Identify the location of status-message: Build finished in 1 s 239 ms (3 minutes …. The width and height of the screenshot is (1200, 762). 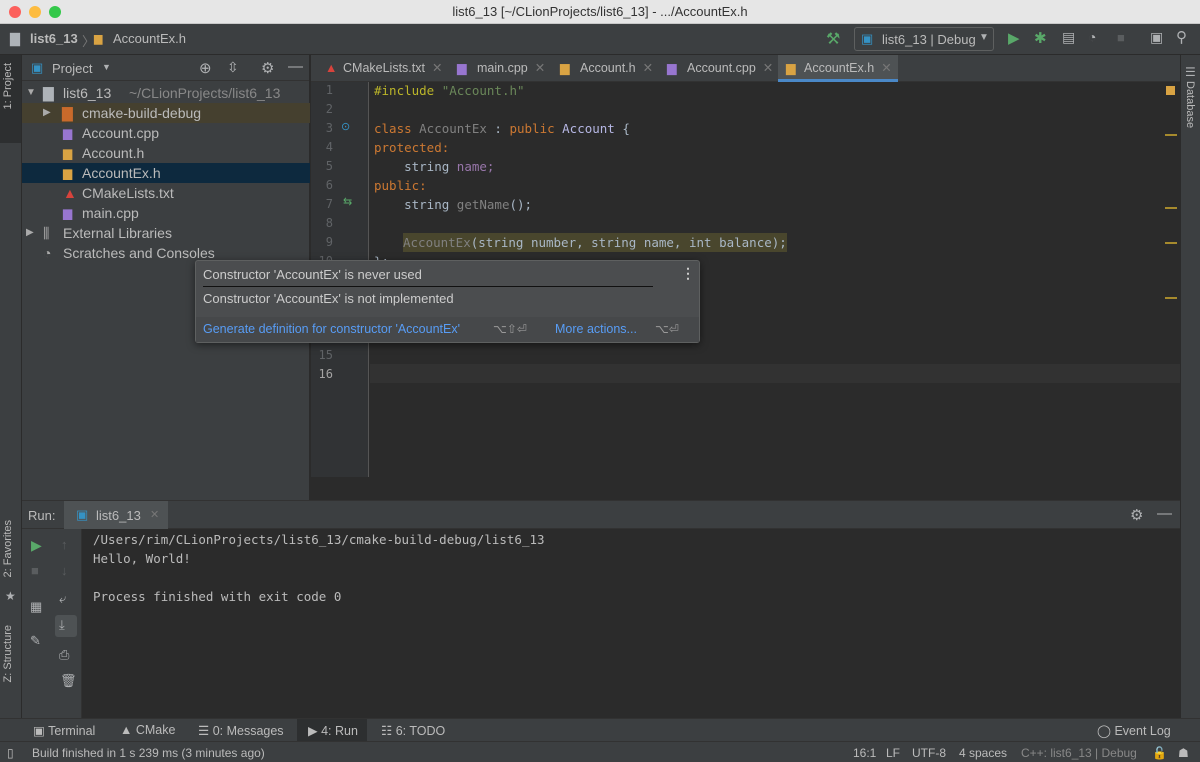
(148, 753).